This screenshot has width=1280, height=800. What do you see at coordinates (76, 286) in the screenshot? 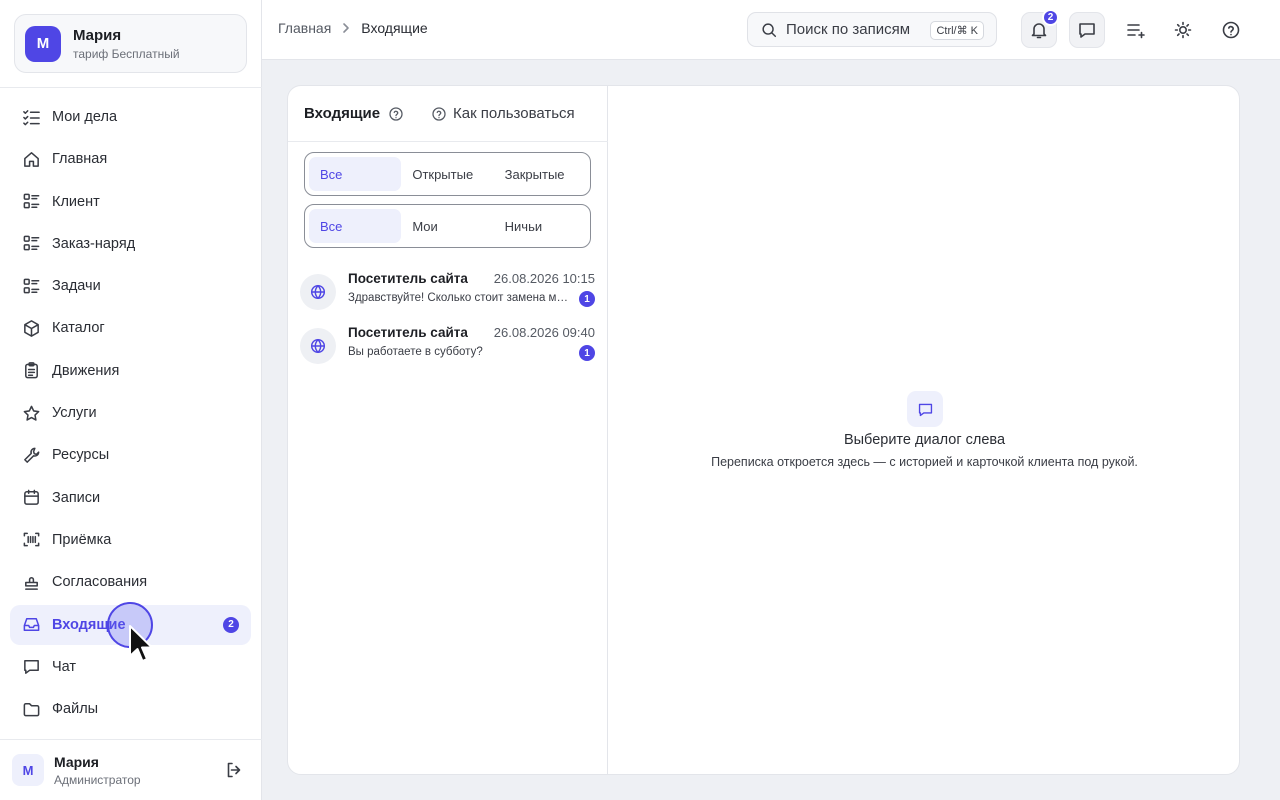
I see `sidebar-item-label: Задачи` at bounding box center [76, 286].